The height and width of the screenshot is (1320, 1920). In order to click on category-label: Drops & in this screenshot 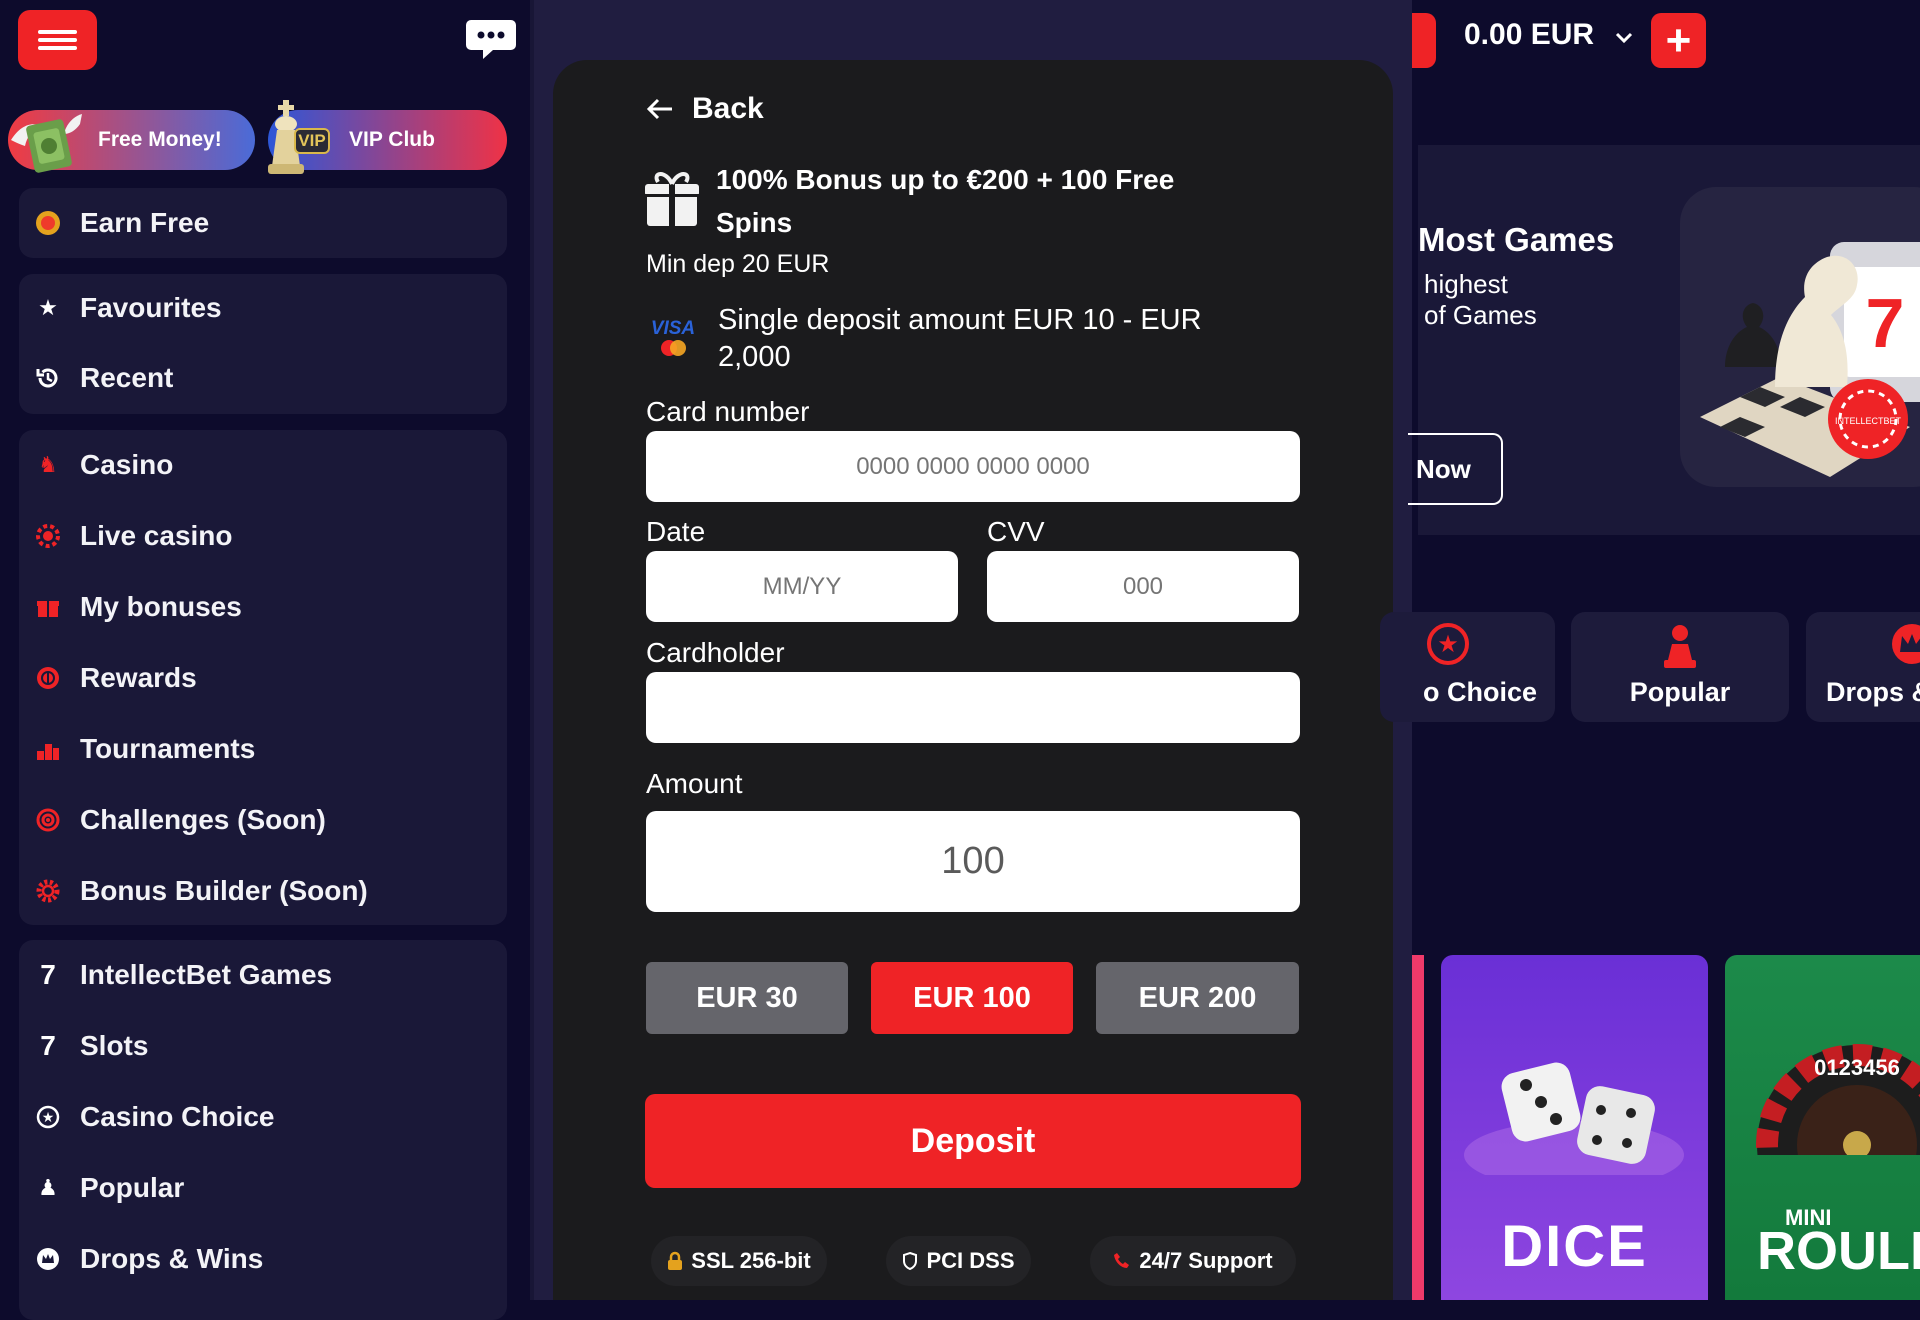, I will do `click(1873, 692)`.